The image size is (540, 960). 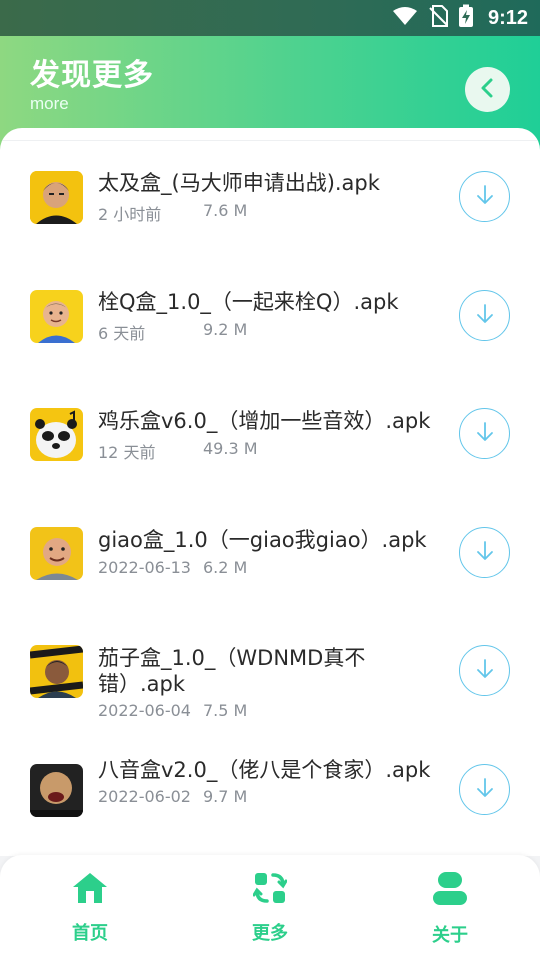 I want to click on nav-more: 更多, so click(x=270, y=911).